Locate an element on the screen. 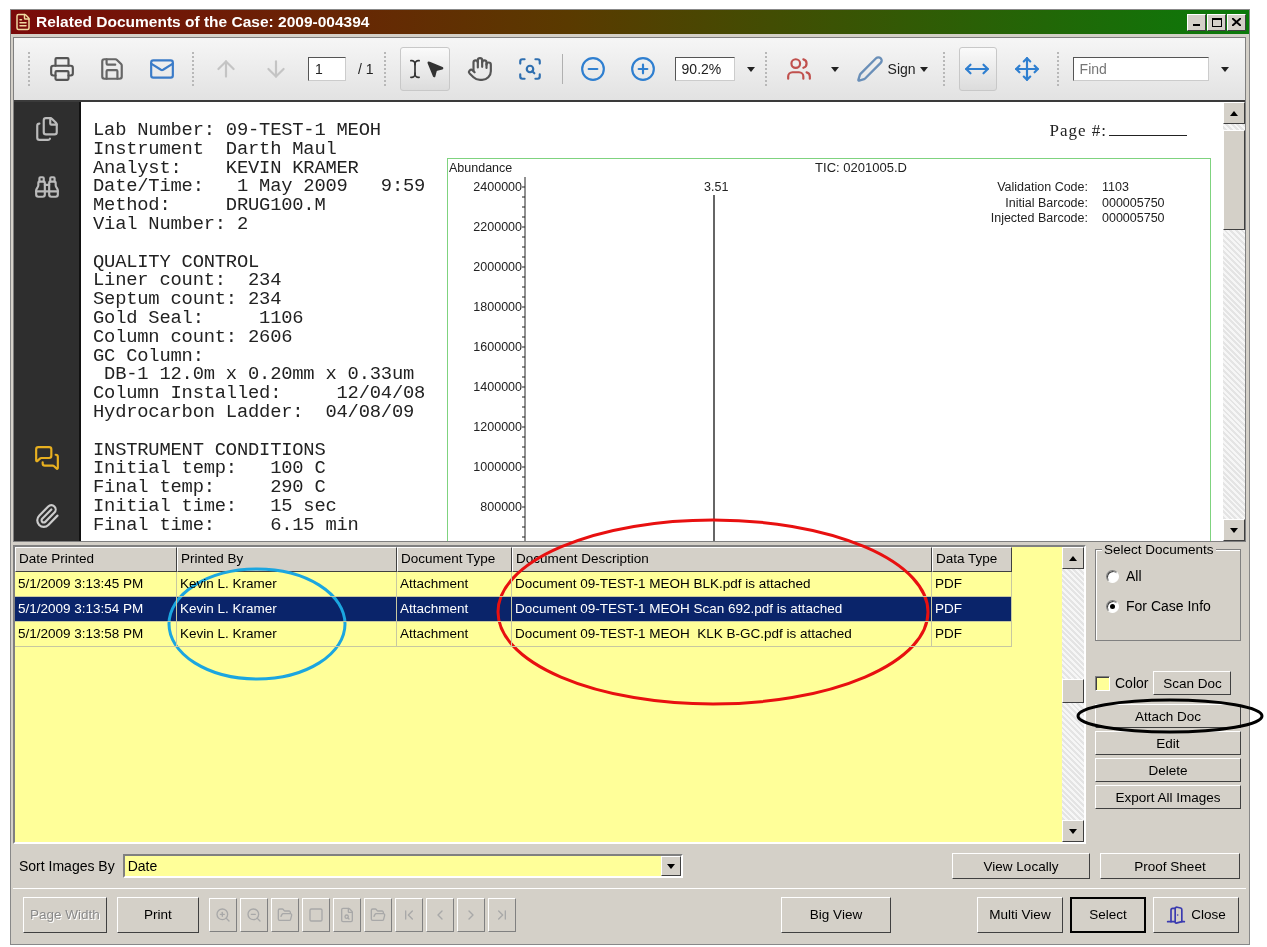 The height and width of the screenshot is (947, 1267). info-label: Initial Barcode: is located at coordinates (1046, 202).